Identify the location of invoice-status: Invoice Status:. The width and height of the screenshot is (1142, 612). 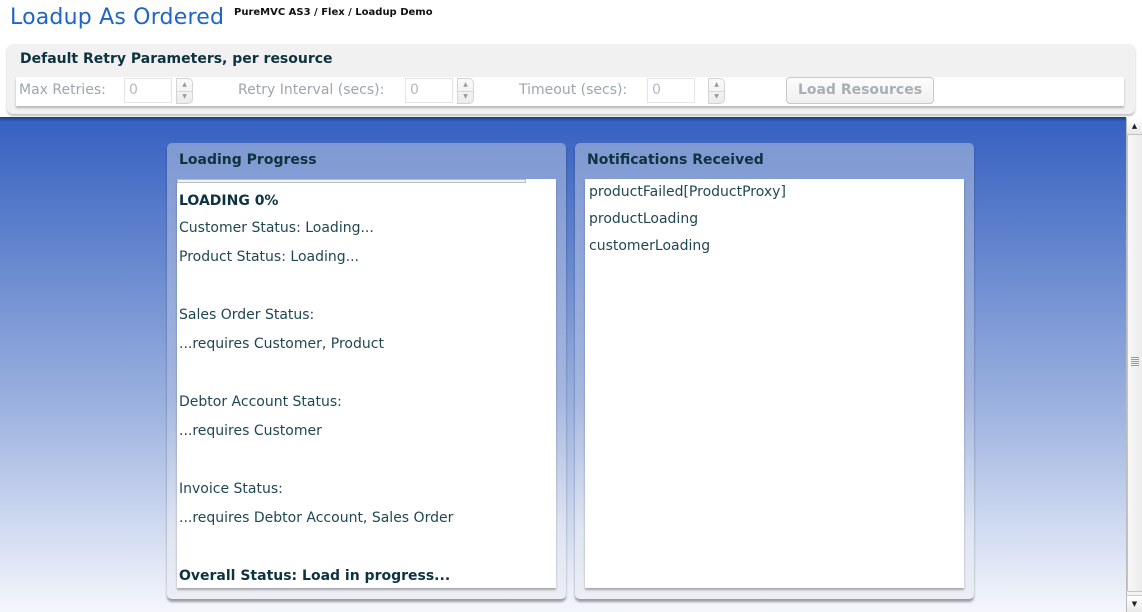
(231, 489).